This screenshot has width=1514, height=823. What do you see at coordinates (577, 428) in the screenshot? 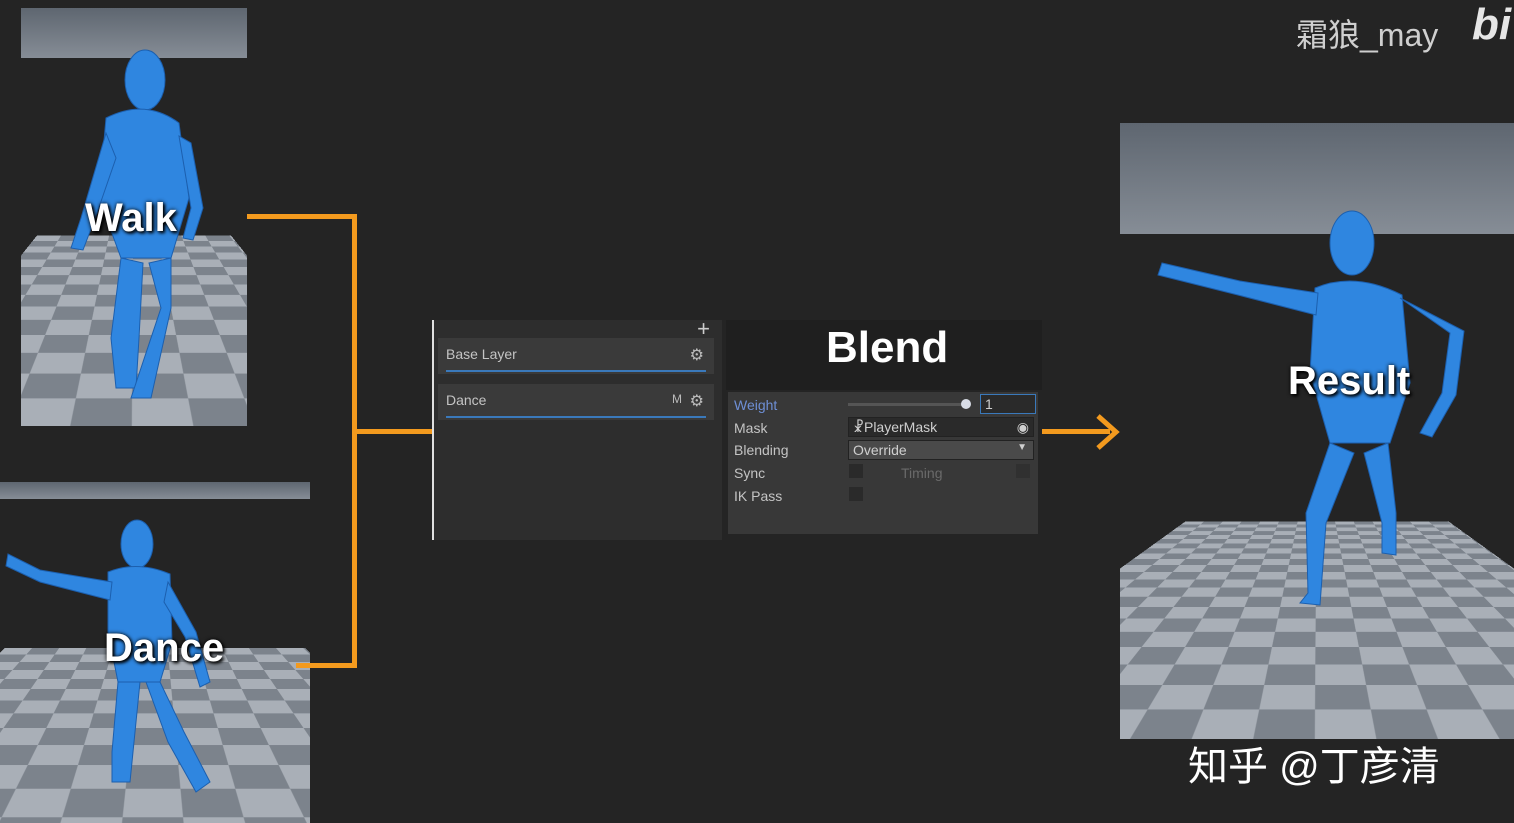
I see `layers-panel: + Base Layer ⚙ Dance M ⚙` at bounding box center [577, 428].